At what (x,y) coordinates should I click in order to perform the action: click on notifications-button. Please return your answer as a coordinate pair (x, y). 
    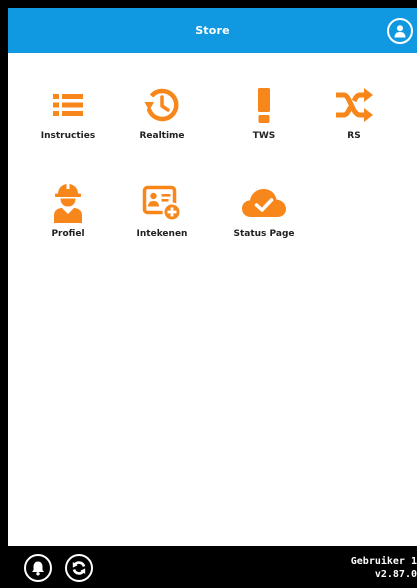
    Looking at the image, I should click on (38, 568).